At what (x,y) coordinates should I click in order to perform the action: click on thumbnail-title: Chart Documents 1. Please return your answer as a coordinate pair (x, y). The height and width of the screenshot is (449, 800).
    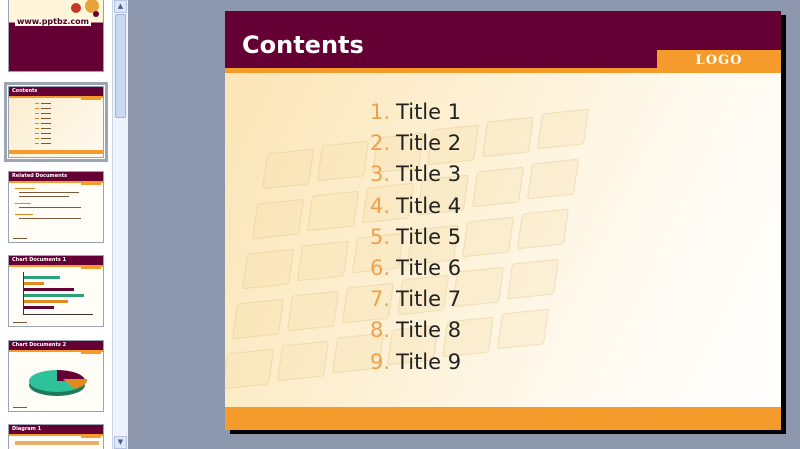
    Looking at the image, I should click on (39, 260).